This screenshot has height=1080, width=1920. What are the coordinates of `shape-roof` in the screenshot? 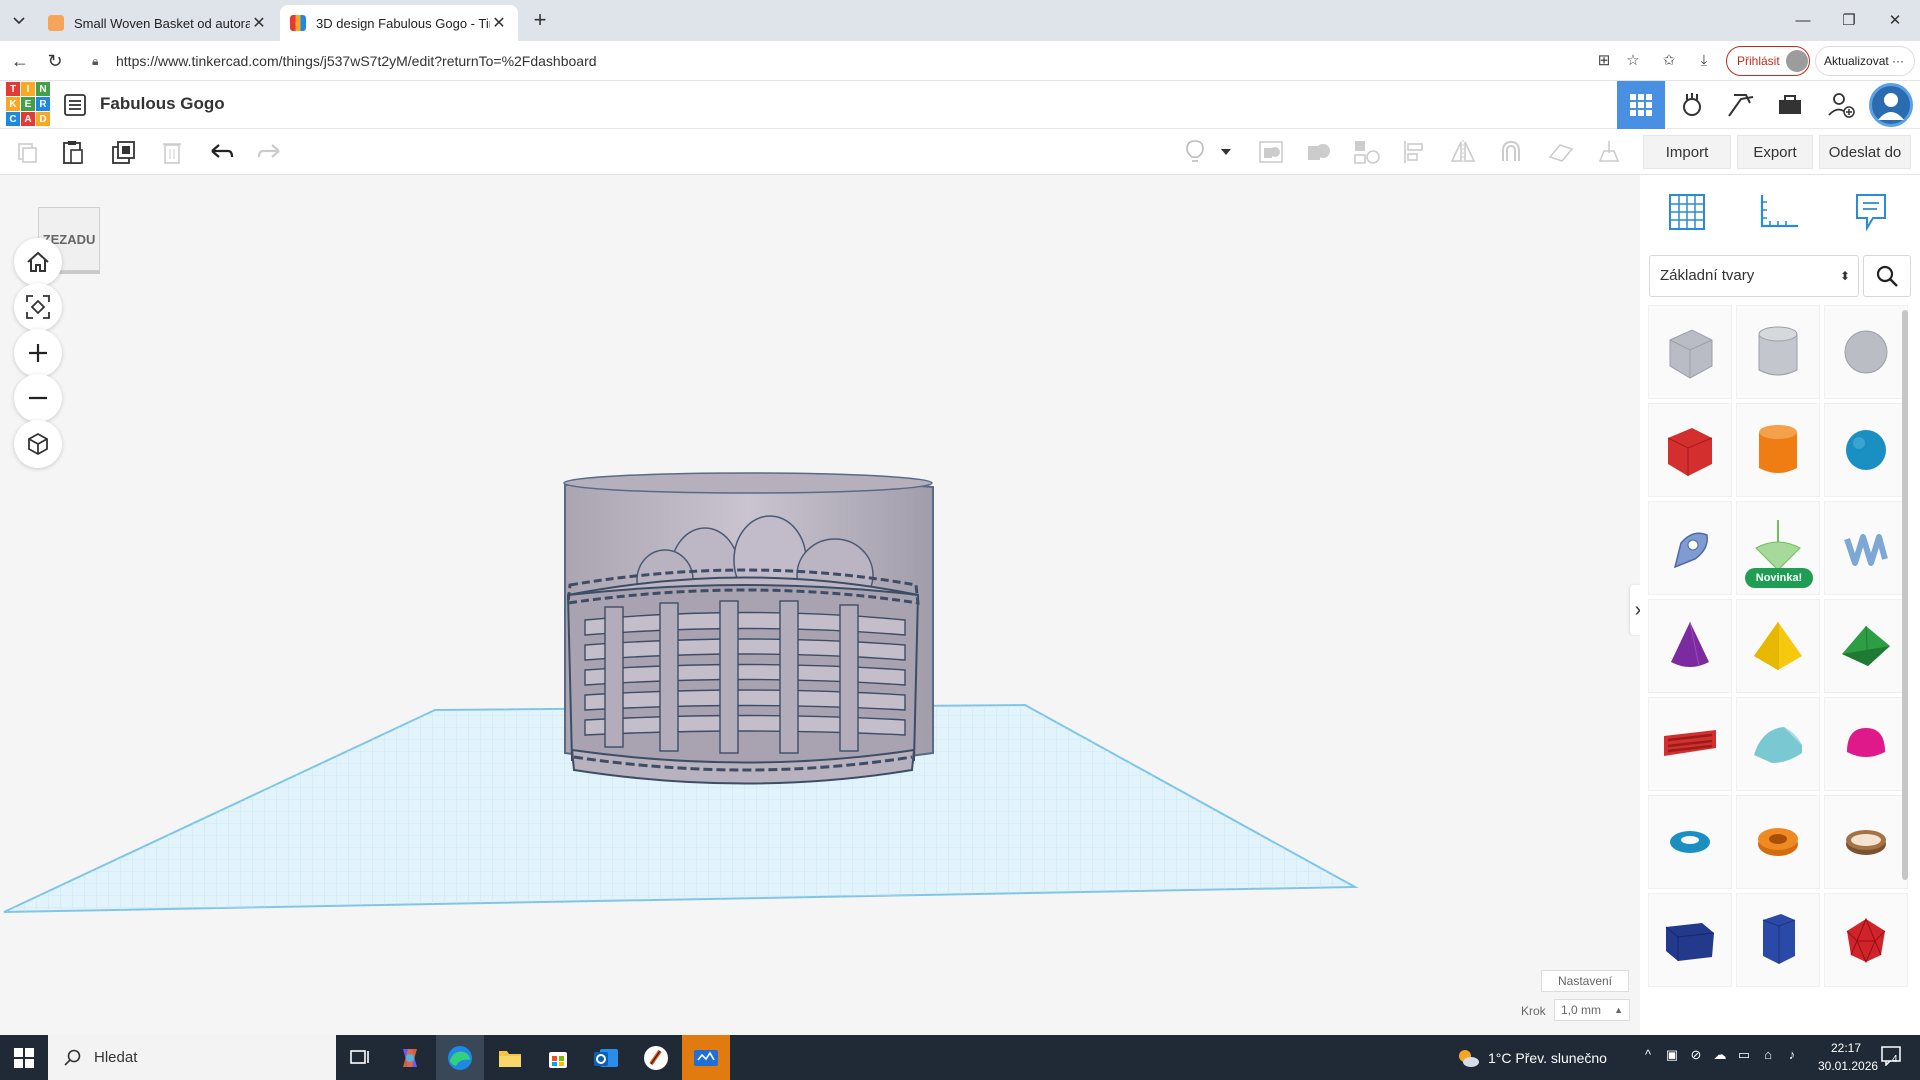 It's located at (1866, 646).